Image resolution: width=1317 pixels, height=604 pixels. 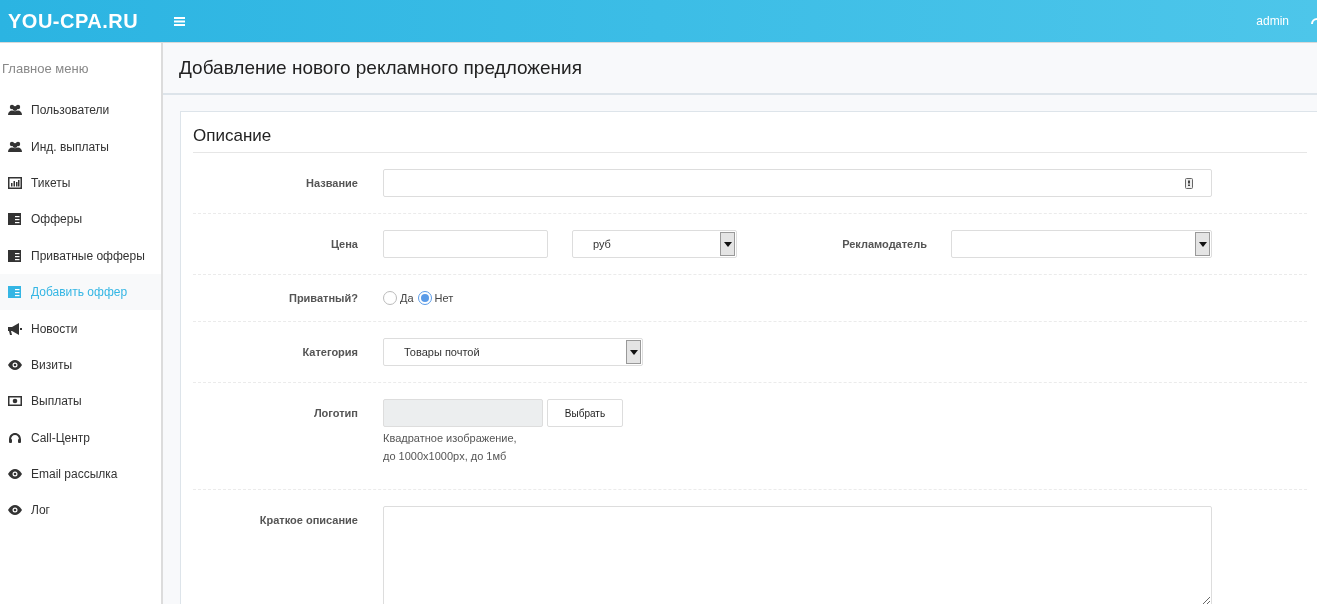 I want to click on headset-icon, so click(x=15, y=437).